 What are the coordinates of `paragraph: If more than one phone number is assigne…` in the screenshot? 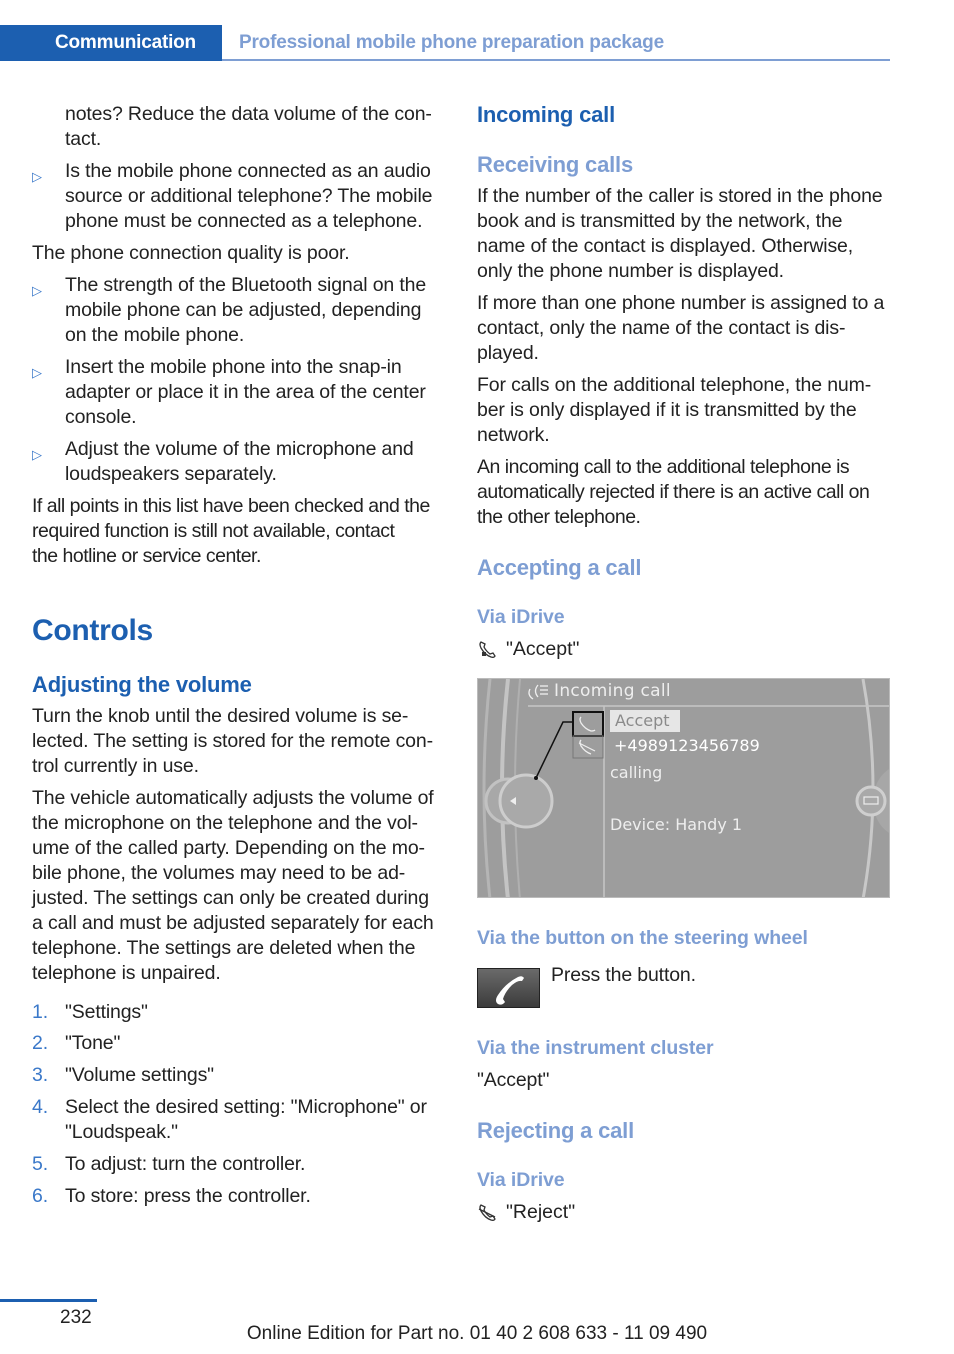 It's located at (687, 328).